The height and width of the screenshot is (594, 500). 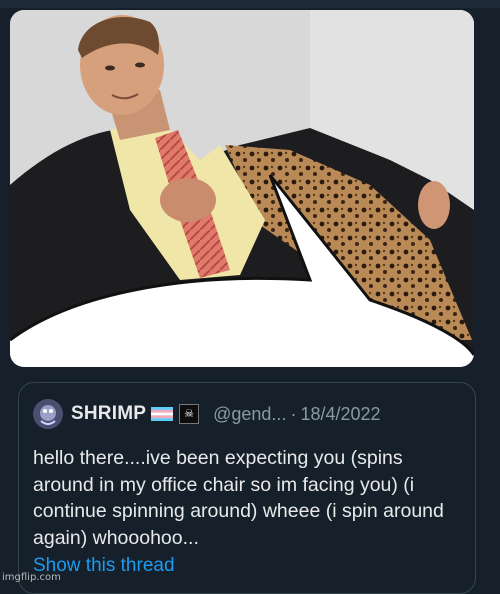 I want to click on trans-flag-icon, so click(x=162, y=414).